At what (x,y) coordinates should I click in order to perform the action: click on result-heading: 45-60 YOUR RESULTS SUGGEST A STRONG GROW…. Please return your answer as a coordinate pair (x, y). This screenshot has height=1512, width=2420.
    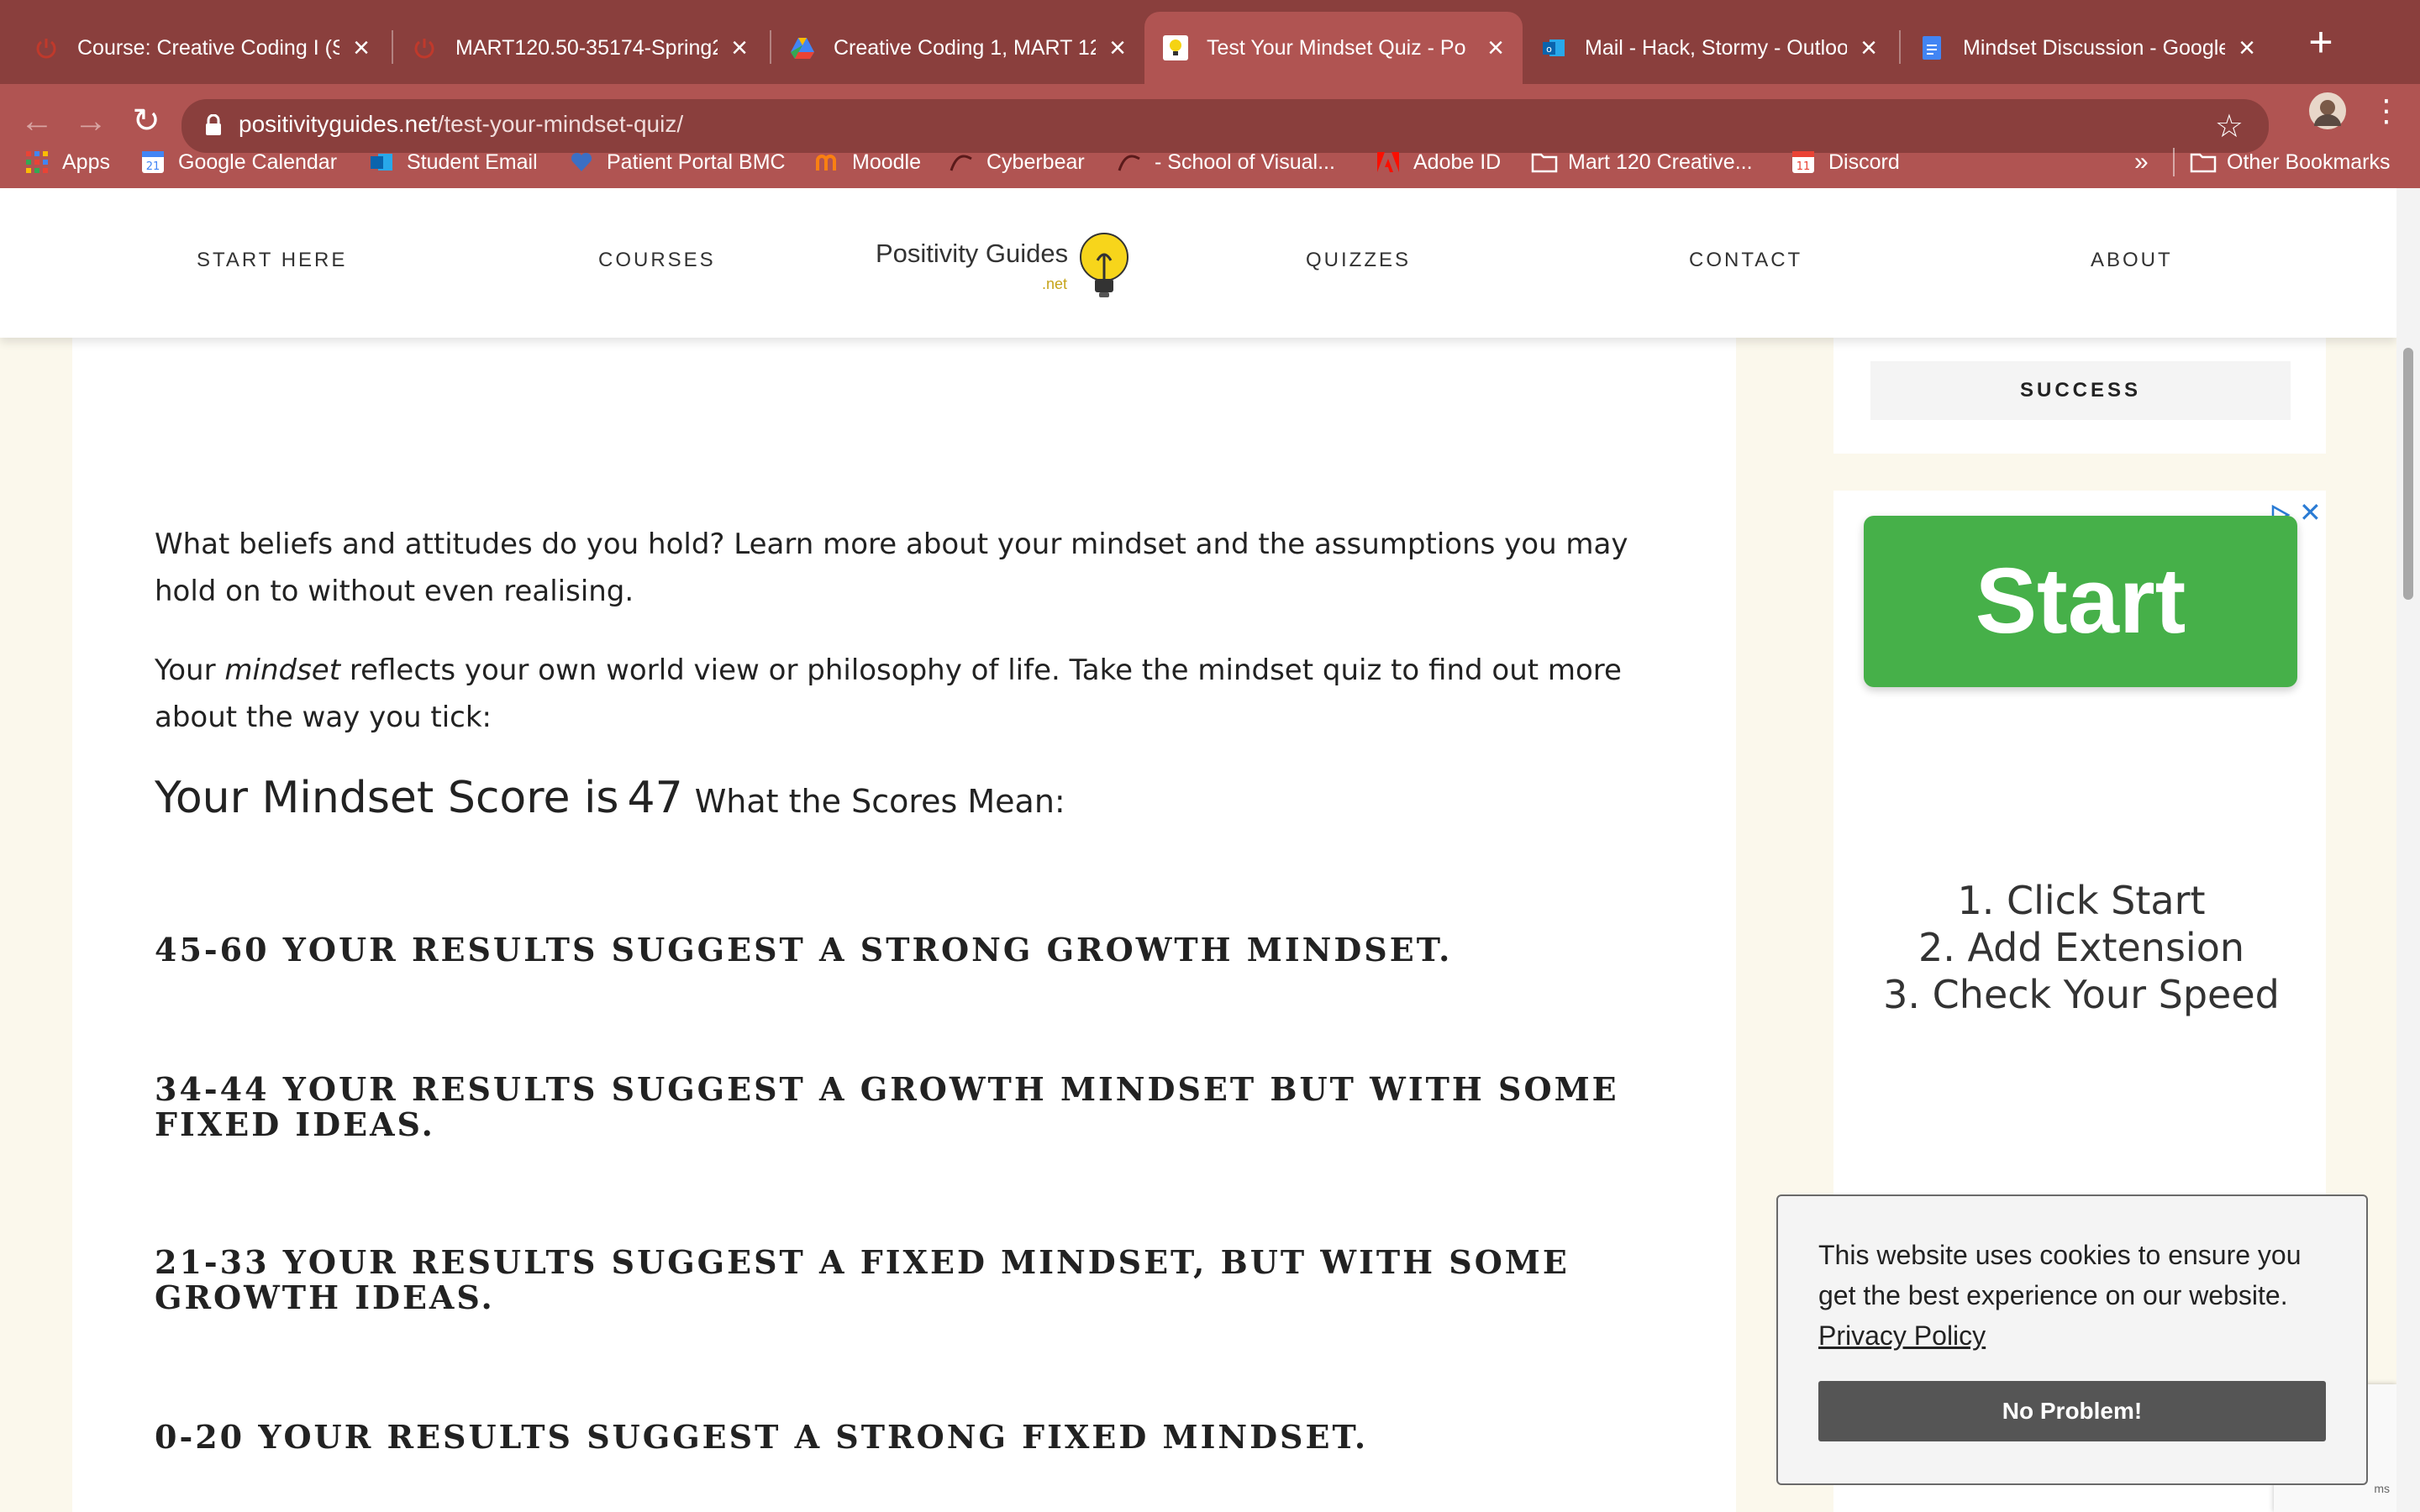
    Looking at the image, I should click on (804, 950).